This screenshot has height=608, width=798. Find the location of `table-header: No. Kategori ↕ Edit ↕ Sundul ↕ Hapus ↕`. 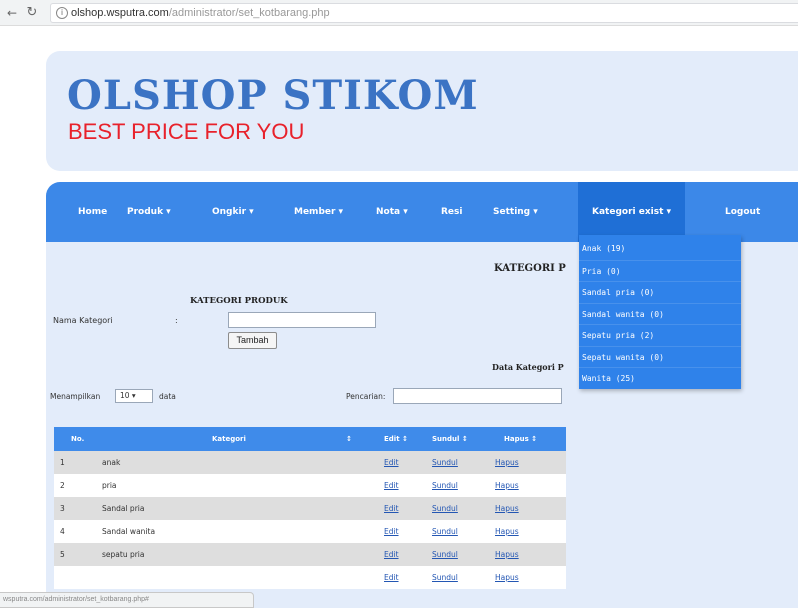

table-header: No. Kategori ↕ Edit ↕ Sundul ↕ Hapus ↕ is located at coordinates (310, 439).